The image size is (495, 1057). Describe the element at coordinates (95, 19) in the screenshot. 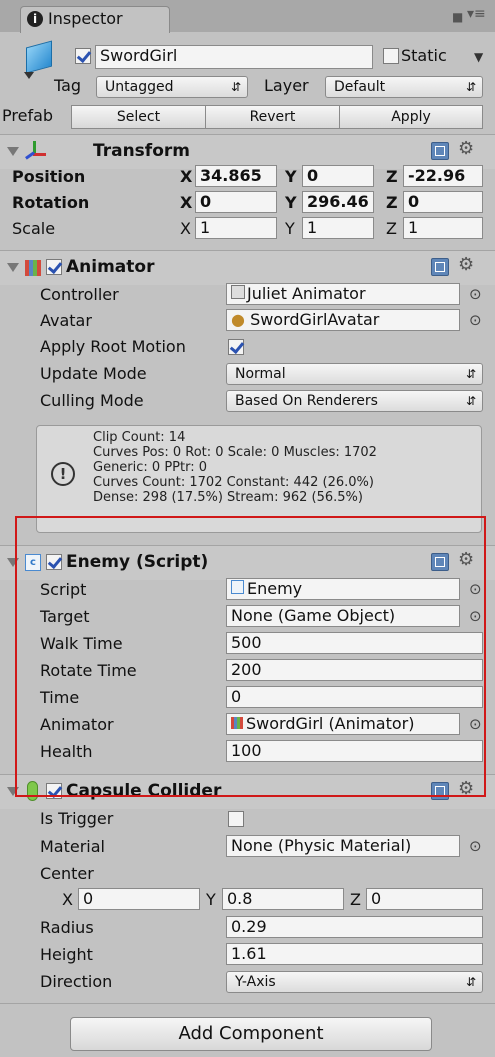

I see `tab-inspector: i Inspector` at that location.